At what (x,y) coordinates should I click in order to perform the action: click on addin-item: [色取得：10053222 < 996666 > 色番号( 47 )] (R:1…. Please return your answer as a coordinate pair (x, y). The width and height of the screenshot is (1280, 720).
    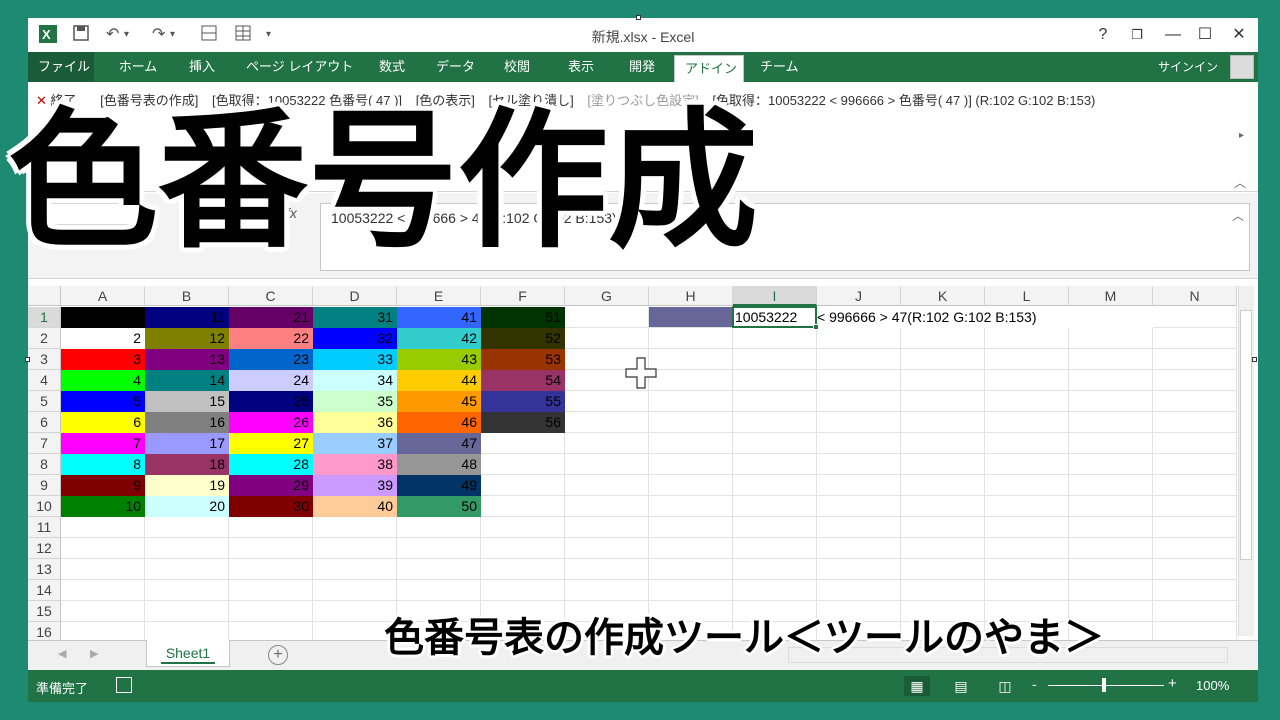
    Looking at the image, I should click on (903, 100).